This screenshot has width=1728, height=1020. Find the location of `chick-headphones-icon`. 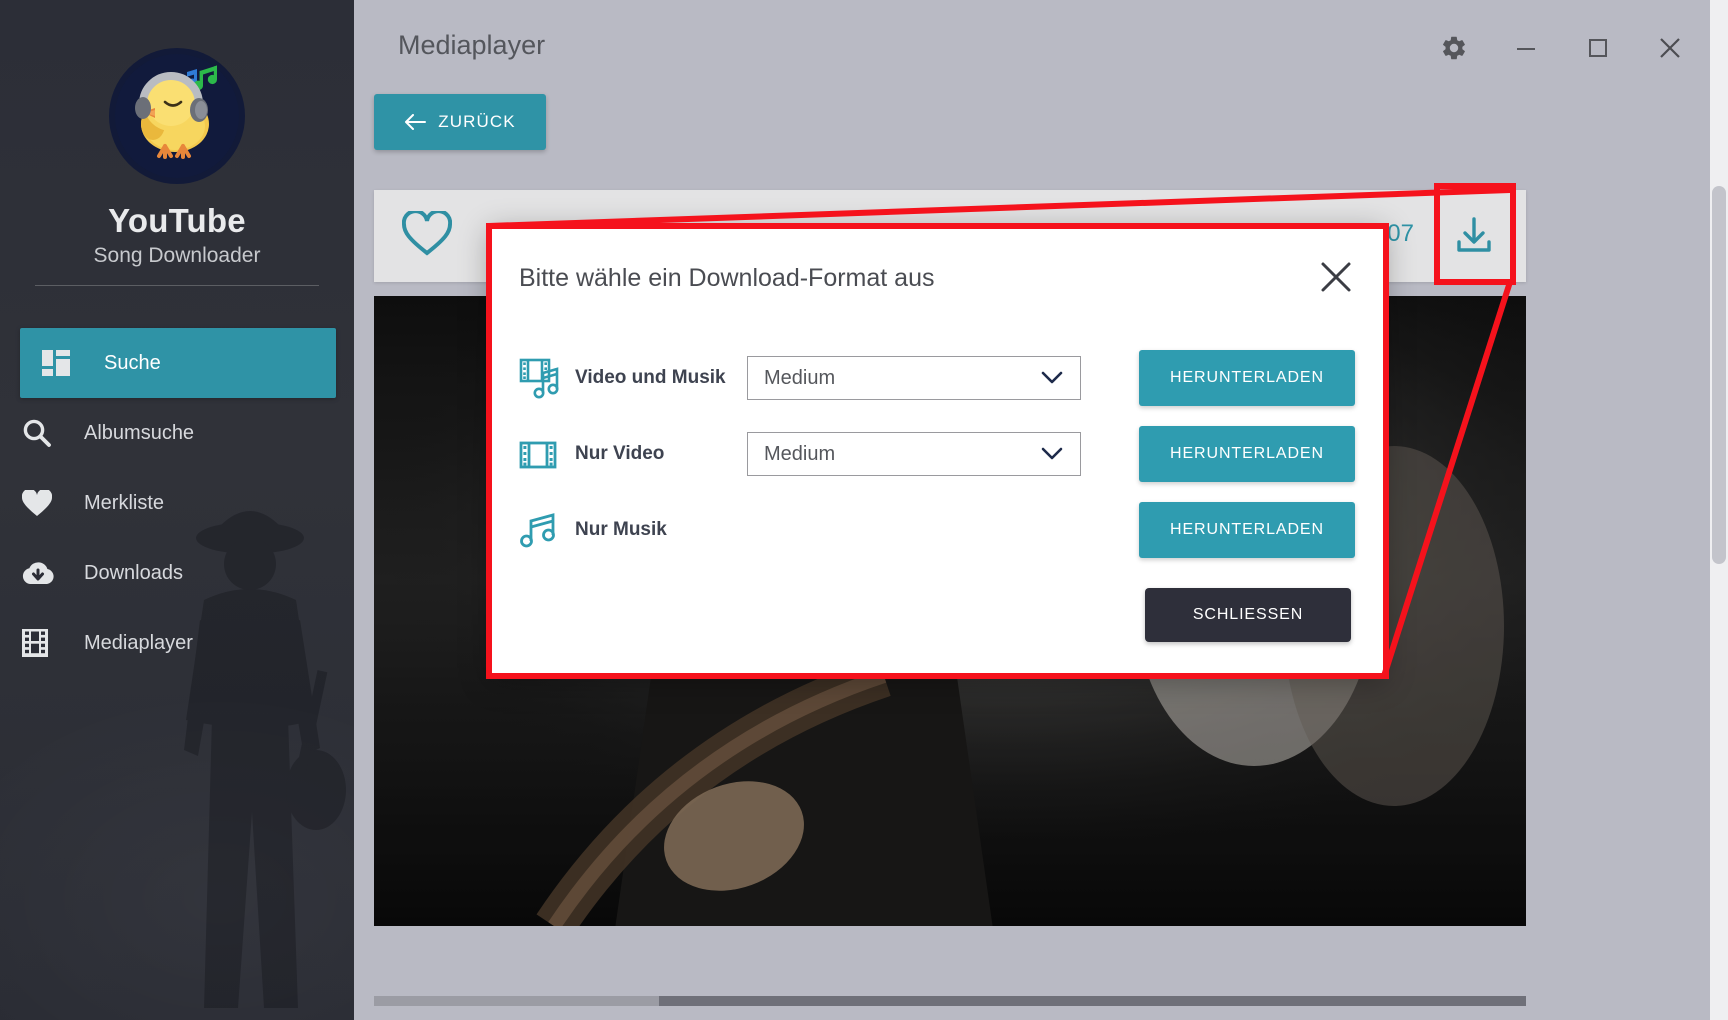

chick-headphones-icon is located at coordinates (177, 116).